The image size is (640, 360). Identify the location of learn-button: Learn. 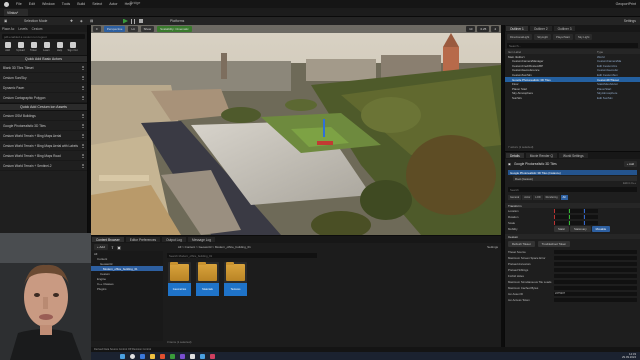
(46, 48).